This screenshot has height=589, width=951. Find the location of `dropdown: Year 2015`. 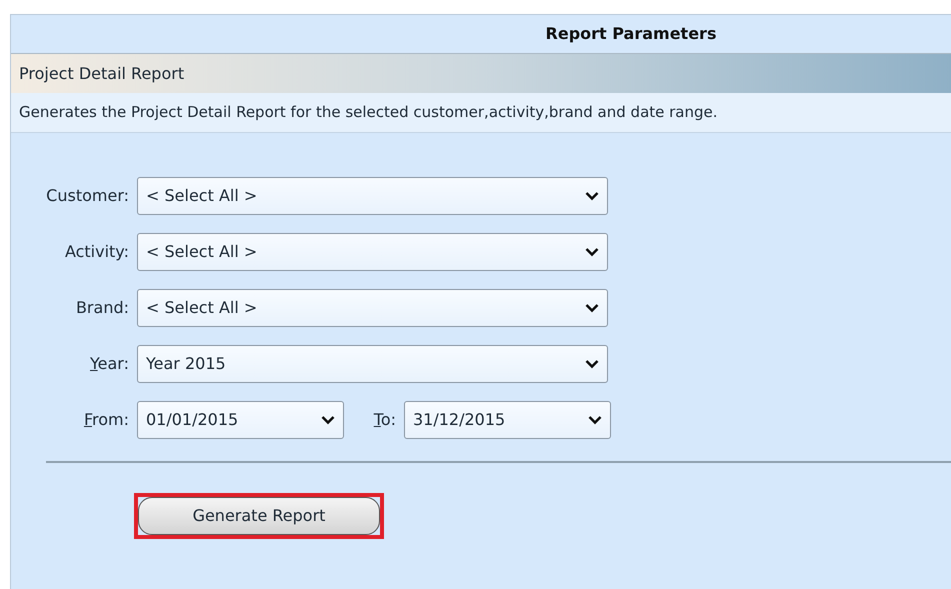

dropdown: Year 2015 is located at coordinates (372, 364).